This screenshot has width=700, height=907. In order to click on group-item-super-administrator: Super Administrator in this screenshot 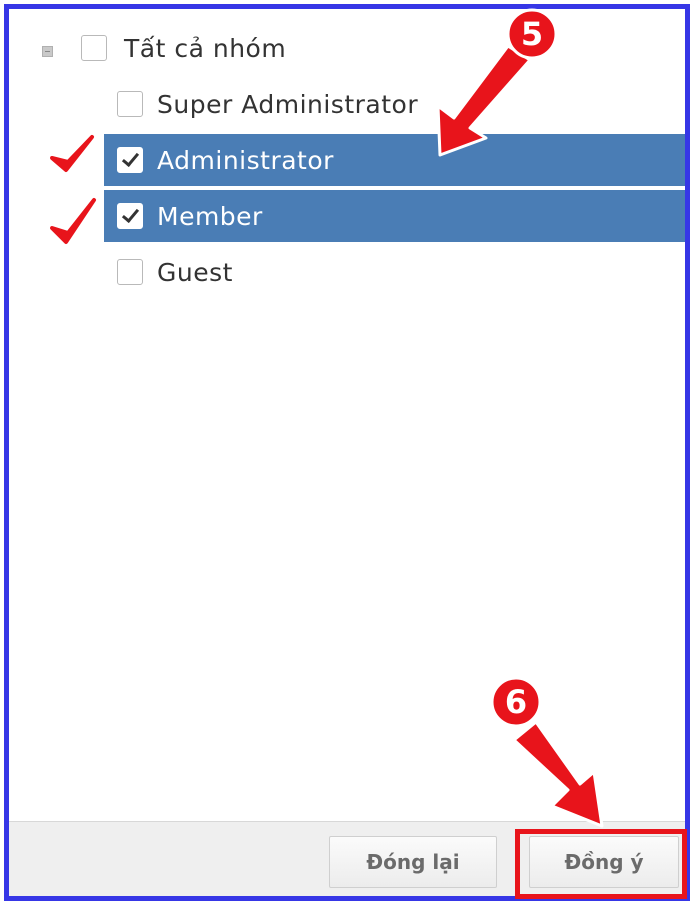, I will do `click(394, 104)`.